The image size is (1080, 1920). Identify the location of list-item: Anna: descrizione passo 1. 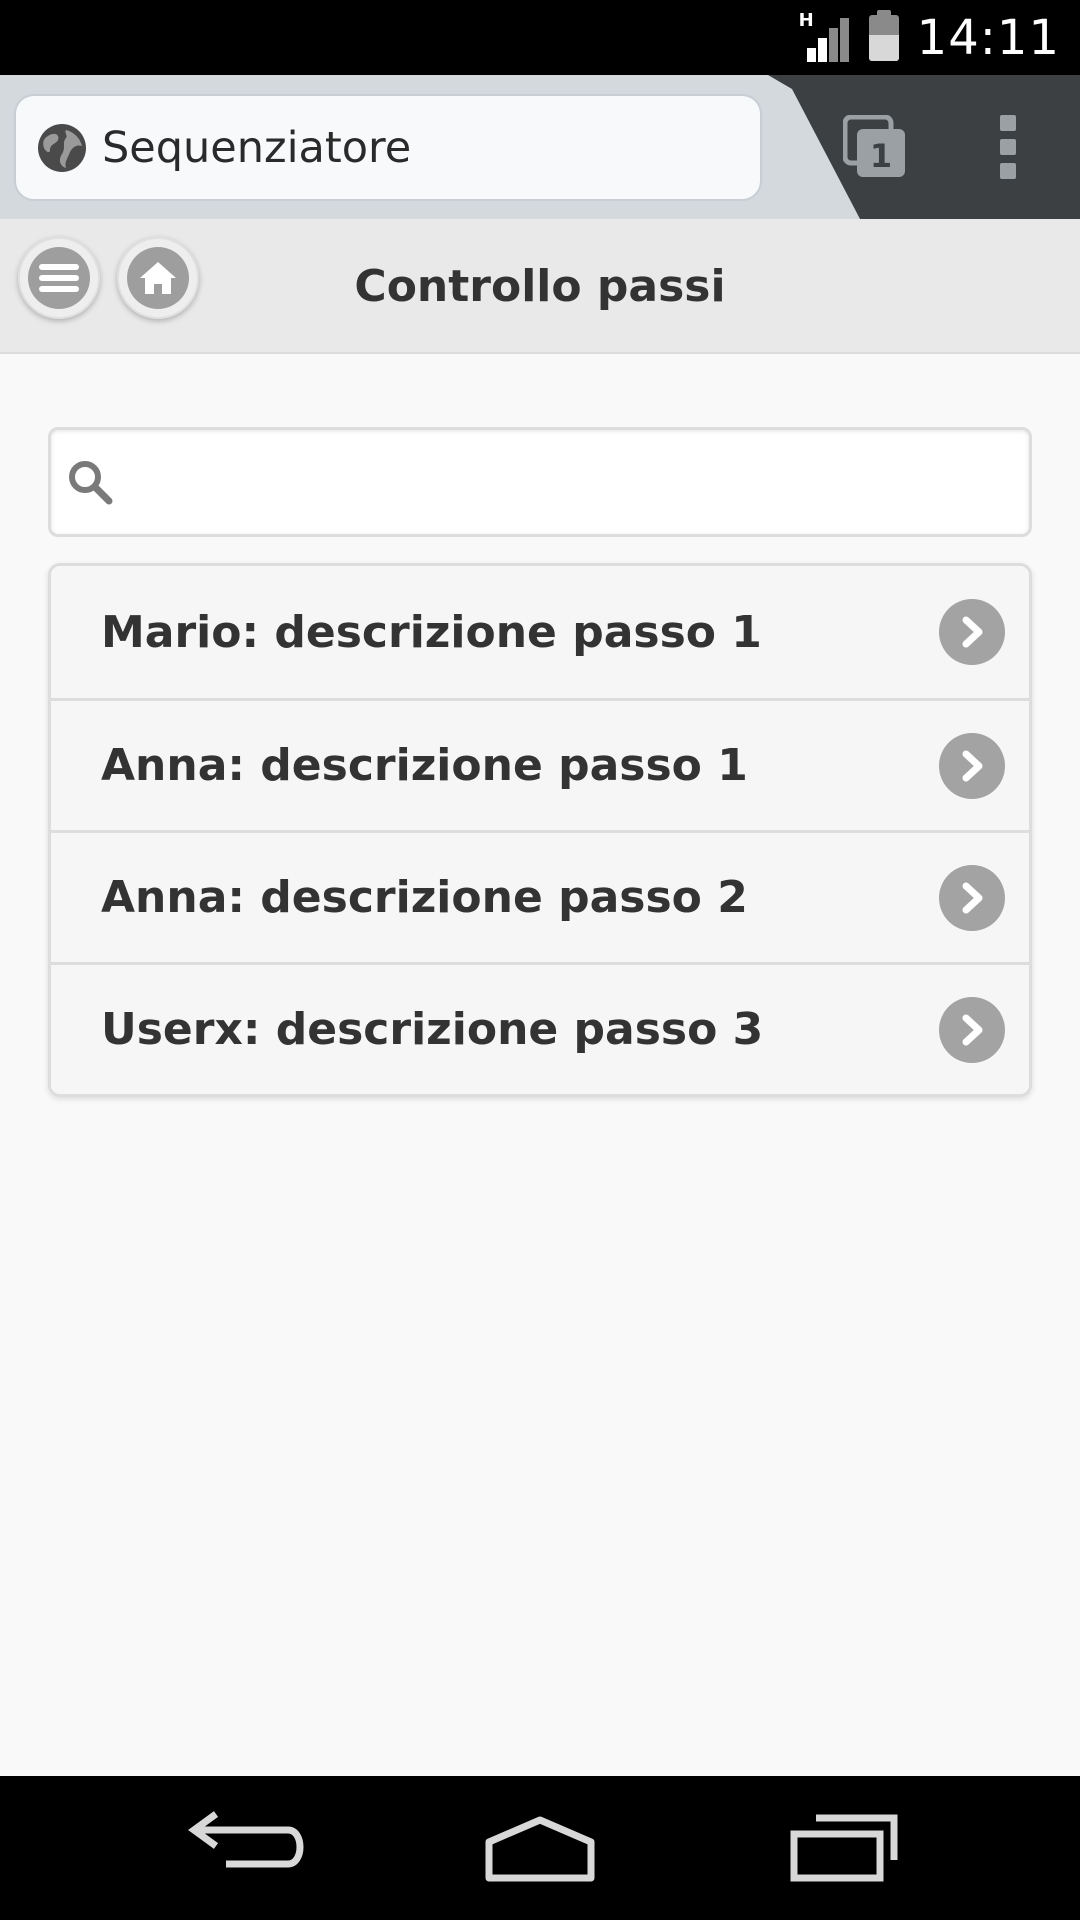
(540, 764).